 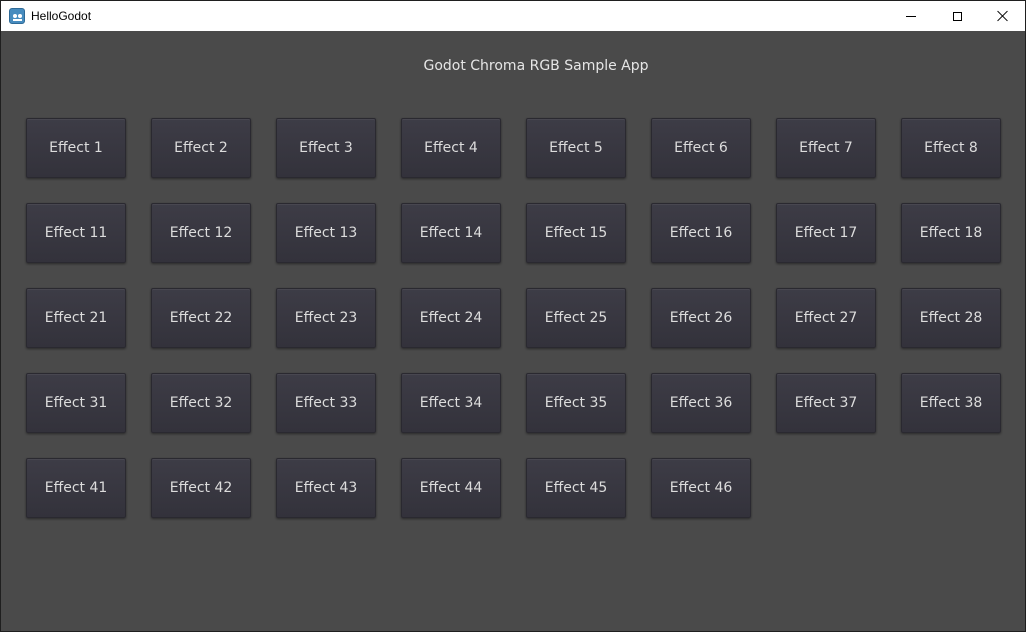 I want to click on effect-button: Effect 32, so click(x=201, y=403).